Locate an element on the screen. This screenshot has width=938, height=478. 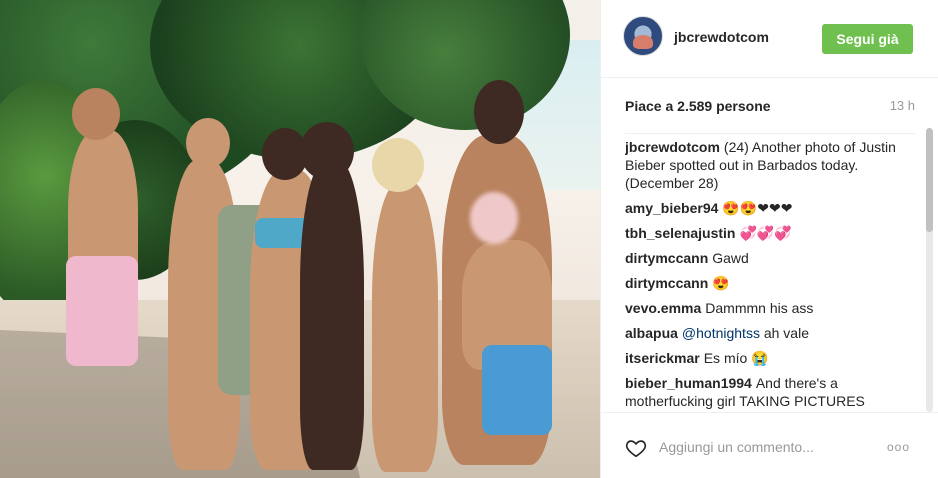
comment-item: amy_bieber94 😍😍❤❤❤ is located at coordinates (770, 208).